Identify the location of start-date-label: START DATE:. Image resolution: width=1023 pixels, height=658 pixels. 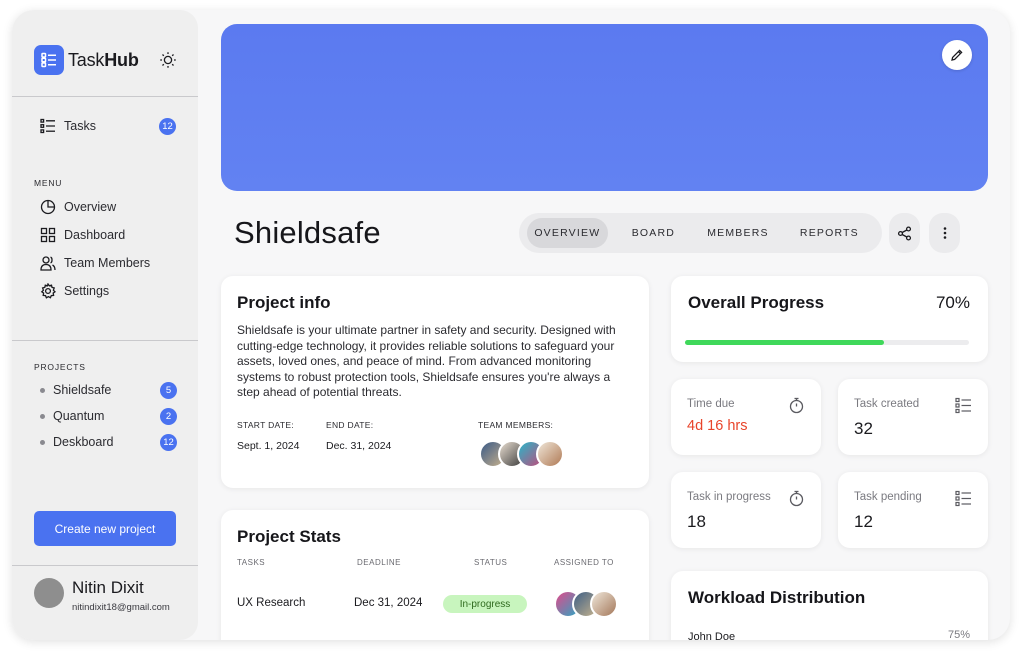
(265, 425).